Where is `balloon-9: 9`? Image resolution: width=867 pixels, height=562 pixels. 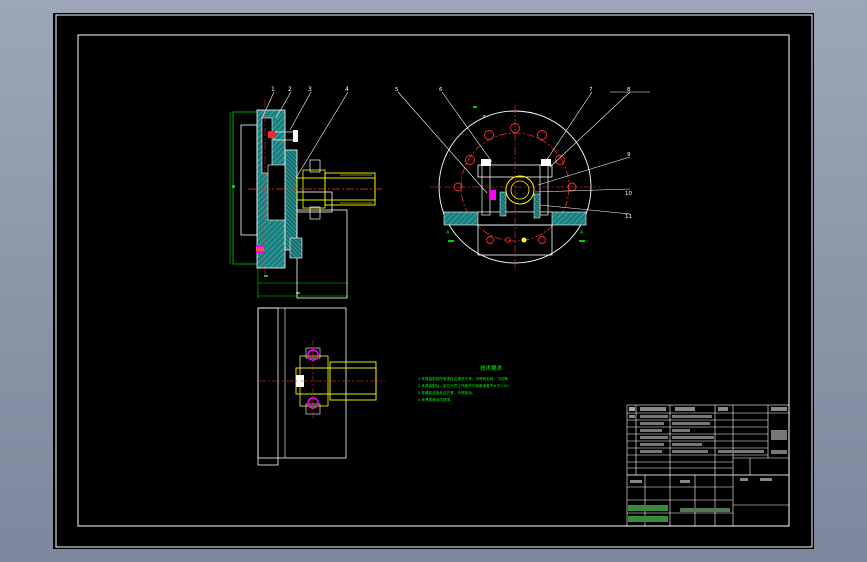 balloon-9: 9 is located at coordinates (629, 155).